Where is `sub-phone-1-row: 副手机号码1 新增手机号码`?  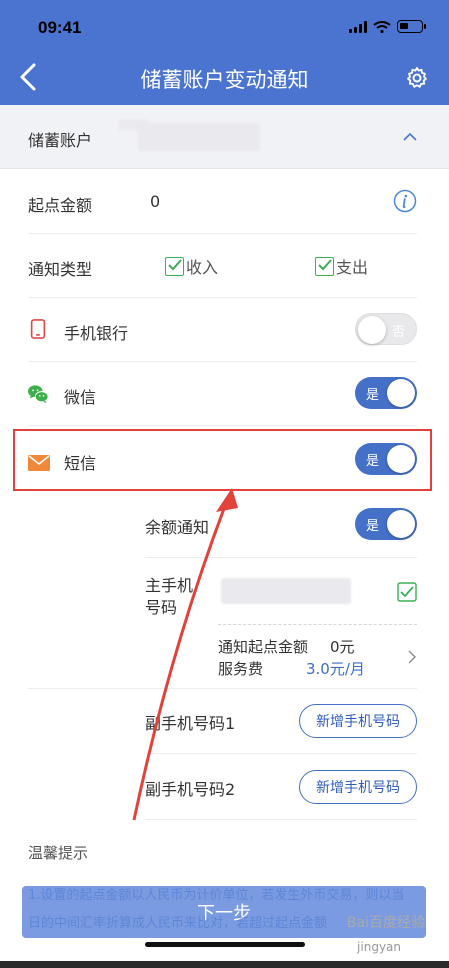
sub-phone-1-row: 副手机号码1 新增手机号码 is located at coordinates (281, 721).